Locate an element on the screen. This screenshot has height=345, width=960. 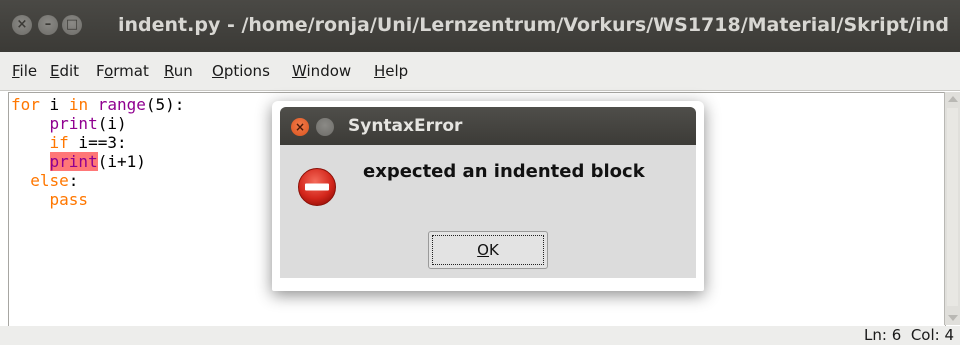
code-line: print(i) is located at coordinates (88, 123).